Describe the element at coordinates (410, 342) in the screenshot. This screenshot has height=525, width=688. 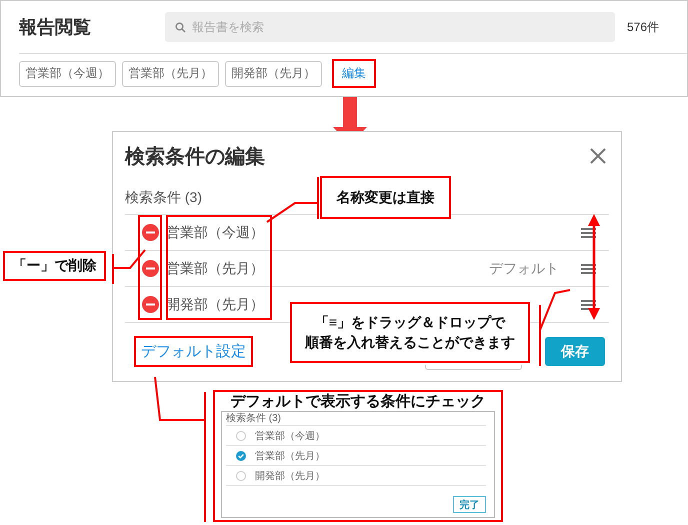
I see `callout-text: 順番を入れ替えることができます` at that location.